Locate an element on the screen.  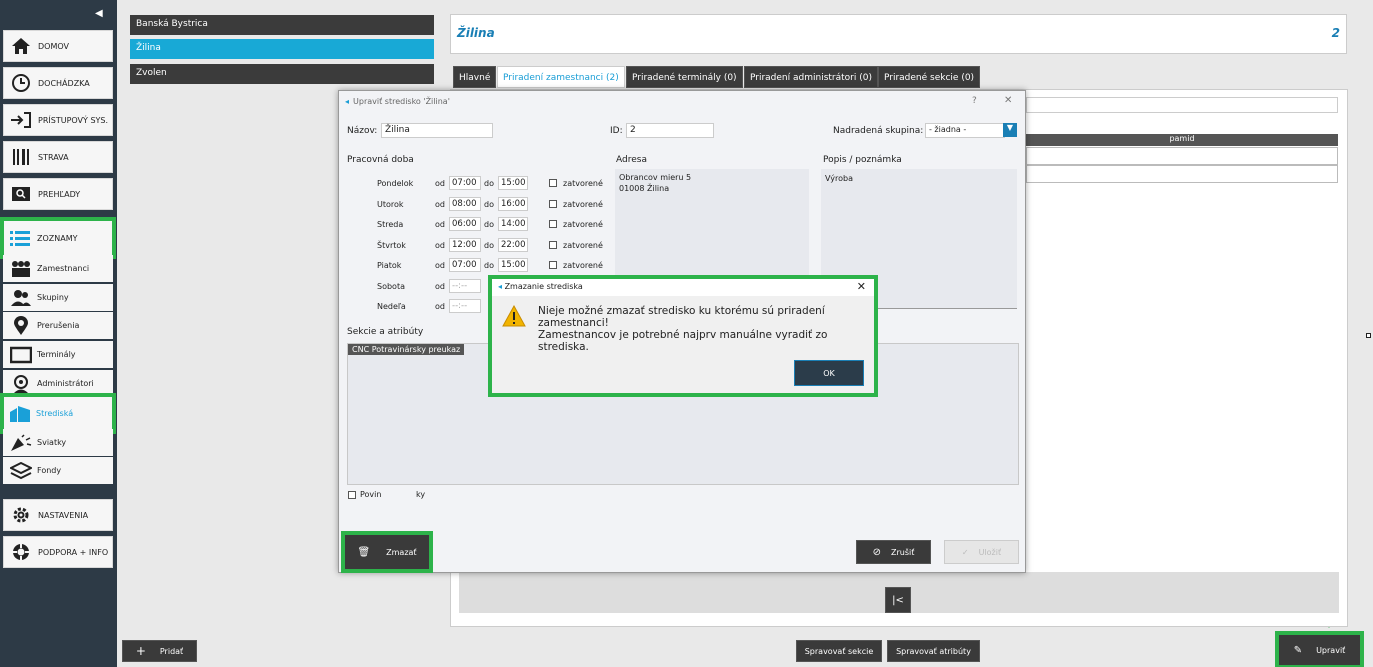
nav-domov: DOMOV is located at coordinates (58, 46).